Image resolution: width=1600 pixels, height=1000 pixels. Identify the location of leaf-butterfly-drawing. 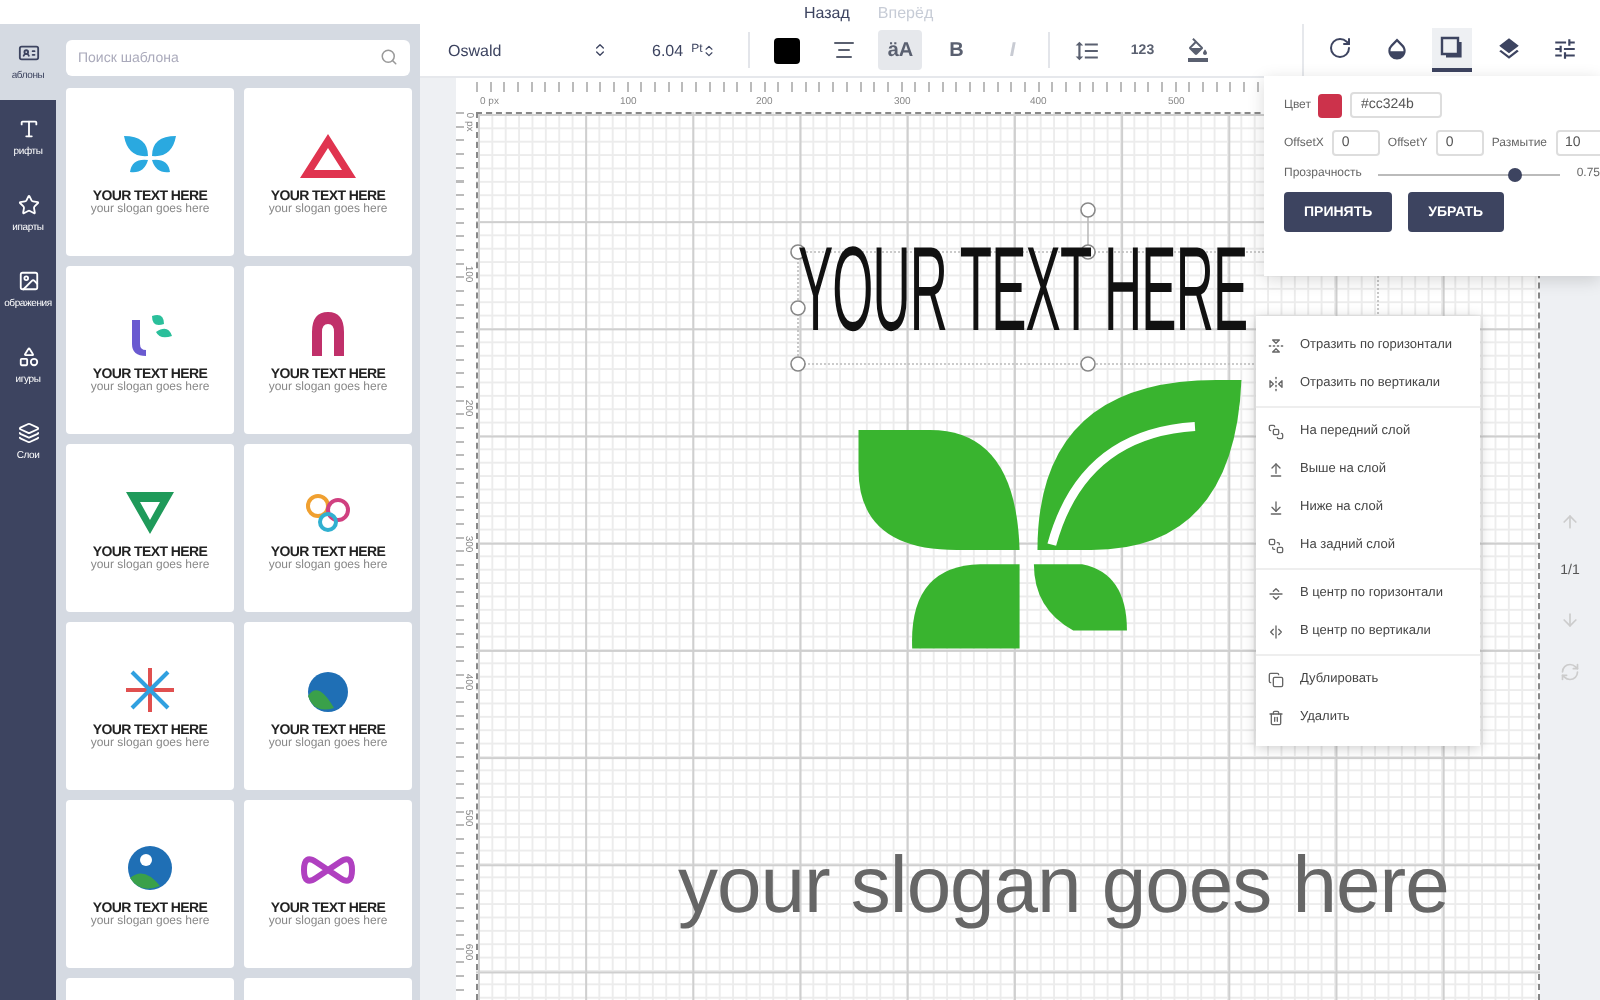
(1050, 516).